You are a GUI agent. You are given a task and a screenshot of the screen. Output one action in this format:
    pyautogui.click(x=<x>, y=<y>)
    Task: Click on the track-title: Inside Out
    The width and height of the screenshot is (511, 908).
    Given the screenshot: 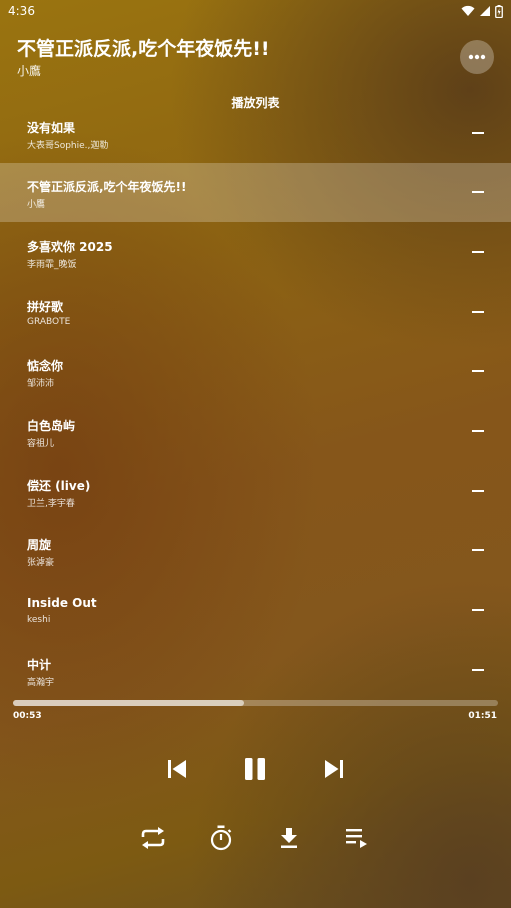 What is the action you would take?
    pyautogui.click(x=62, y=603)
    